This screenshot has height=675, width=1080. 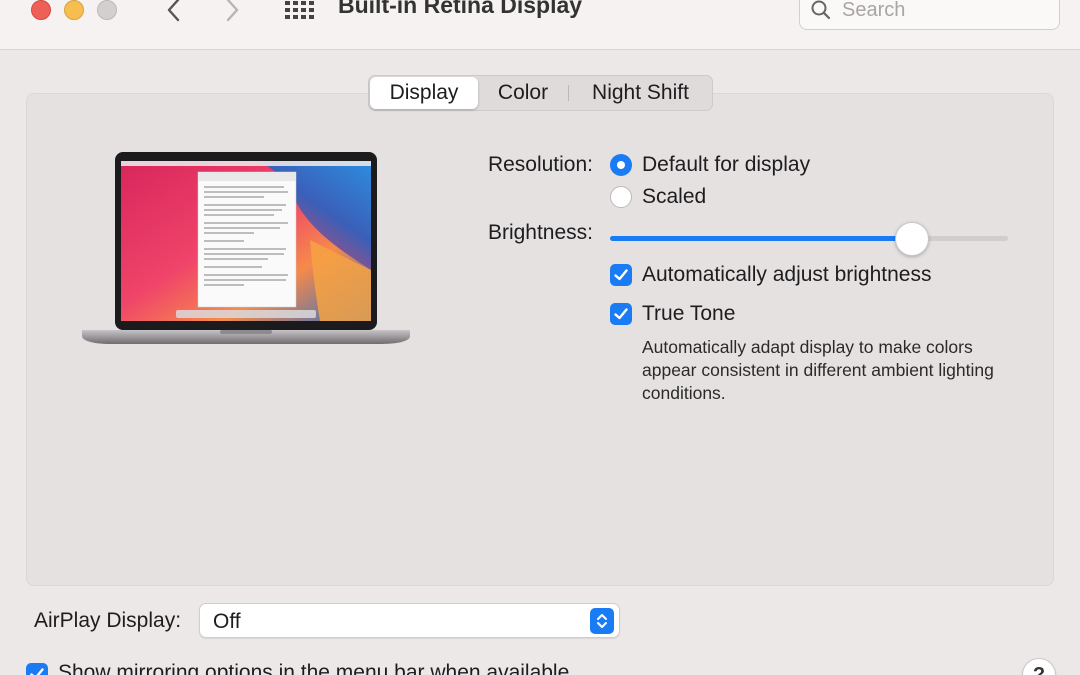 What do you see at coordinates (227, 621) in the screenshot?
I see `airplay-display-value: Off` at bounding box center [227, 621].